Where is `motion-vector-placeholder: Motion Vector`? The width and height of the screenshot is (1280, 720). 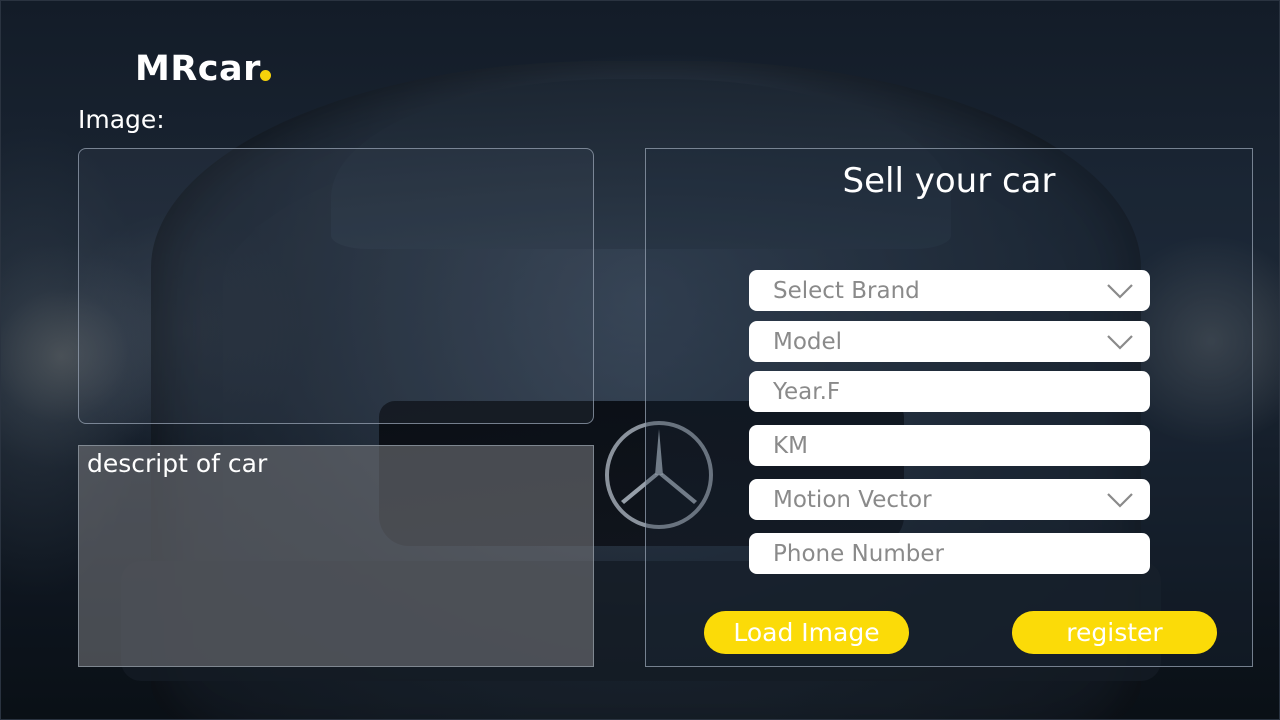
motion-vector-placeholder: Motion Vector is located at coordinates (852, 499).